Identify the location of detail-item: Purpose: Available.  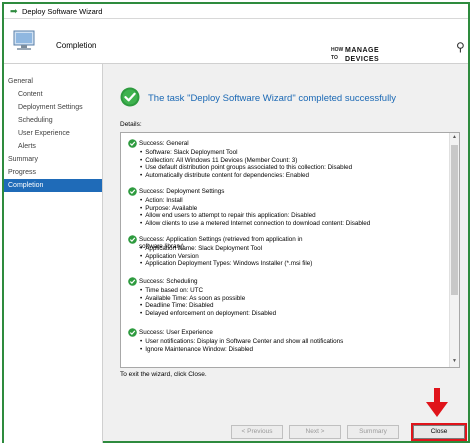
(249, 209).